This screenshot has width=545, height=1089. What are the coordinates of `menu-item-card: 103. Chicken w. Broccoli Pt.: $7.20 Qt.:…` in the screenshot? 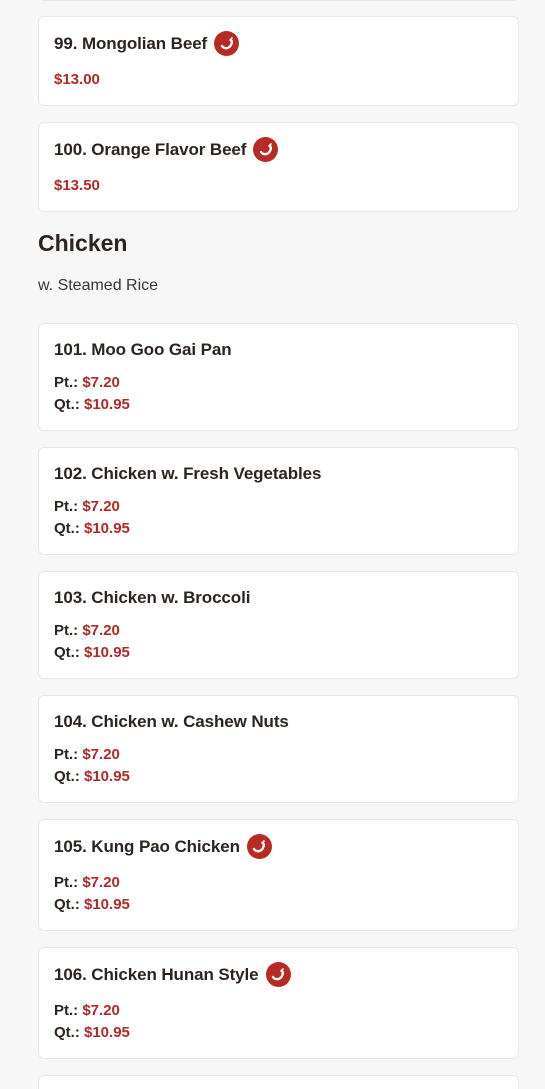 It's located at (278, 625).